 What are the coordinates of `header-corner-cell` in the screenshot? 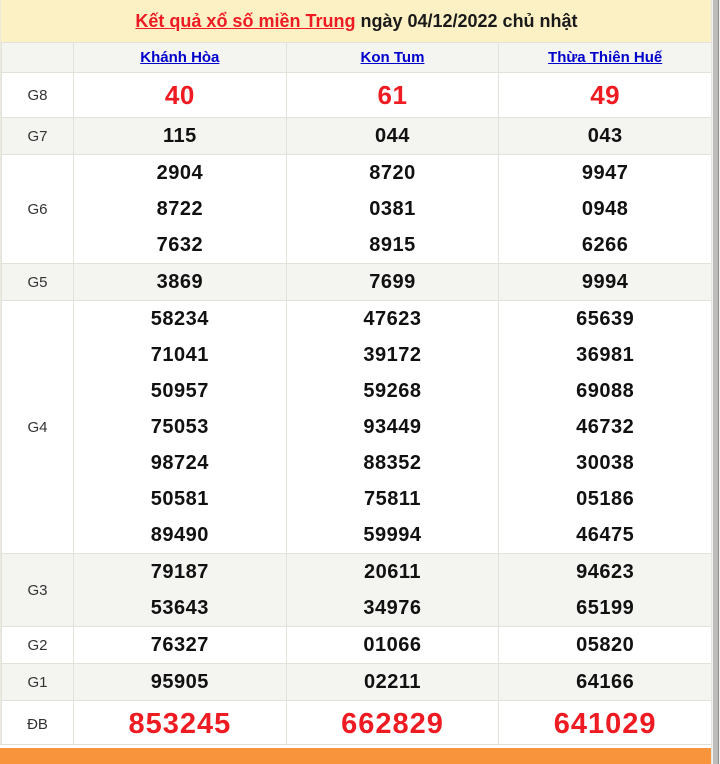 It's located at (37, 57).